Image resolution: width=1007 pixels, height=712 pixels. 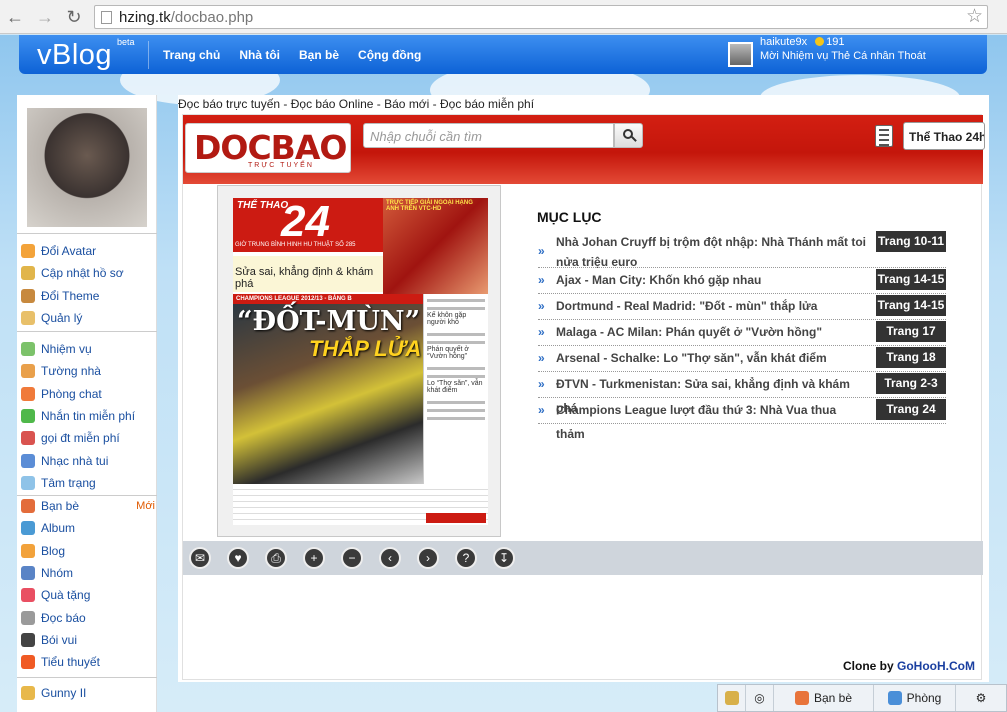 I want to click on nav-community: Cộng đồng, so click(x=389, y=55).